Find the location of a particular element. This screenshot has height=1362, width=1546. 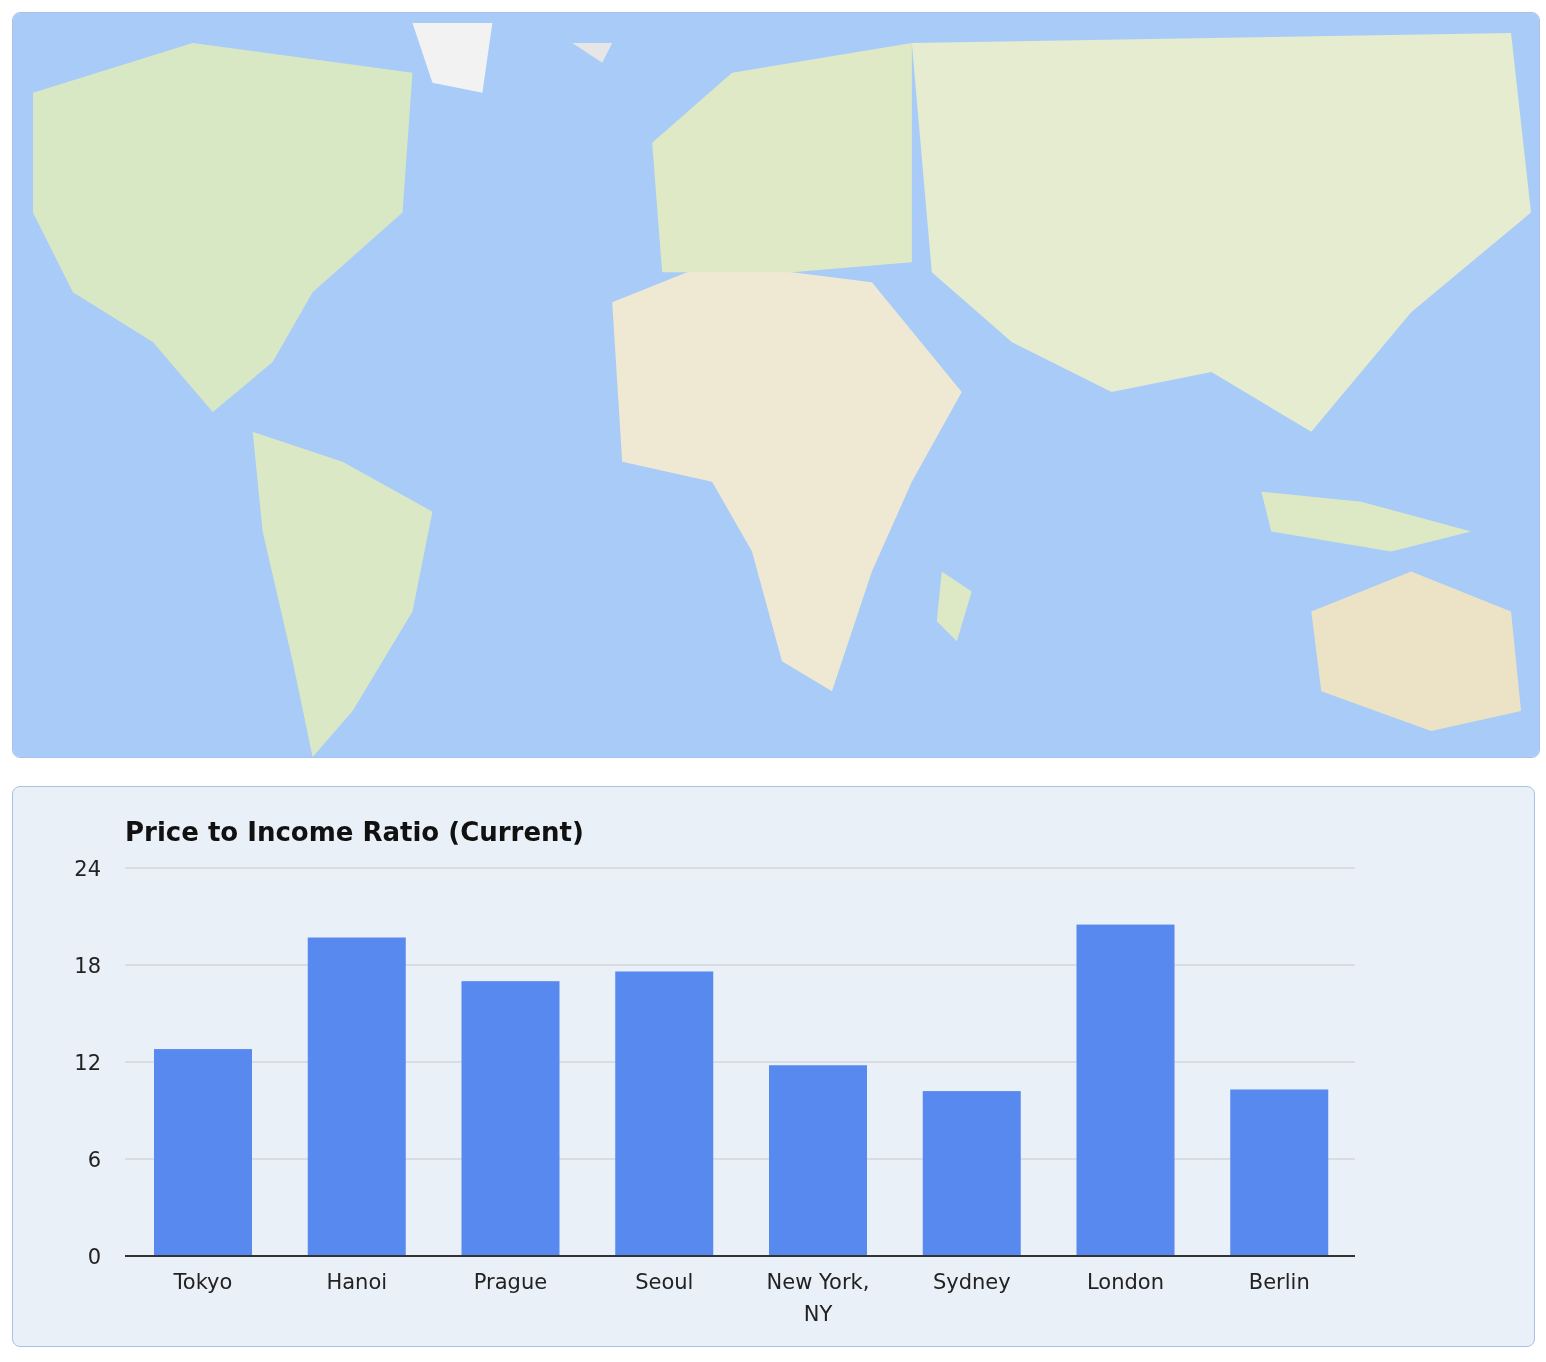

category-label: Tokyo is located at coordinates (203, 1282).